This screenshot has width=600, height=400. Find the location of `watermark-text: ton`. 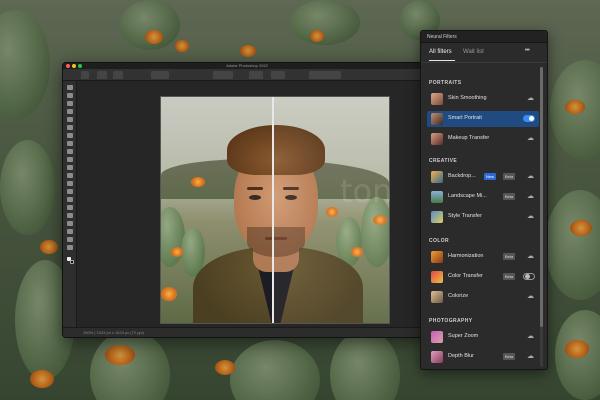

watermark-text: ton is located at coordinates (366, 191).